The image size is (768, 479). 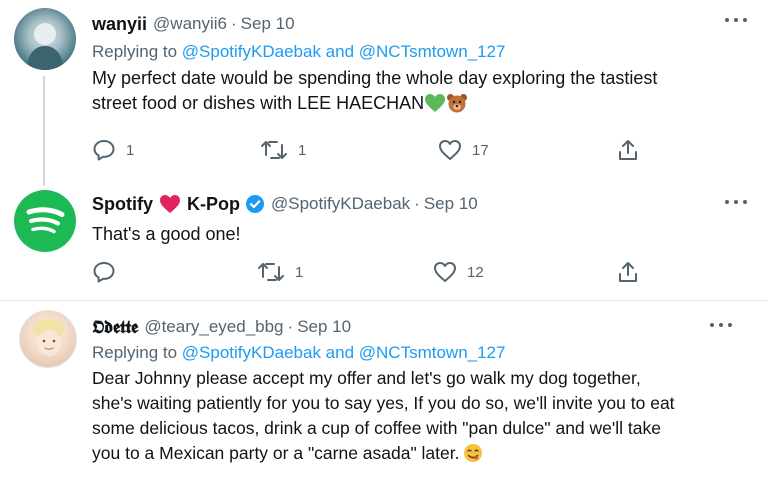 I want to click on reply-button: 1, so click(x=113, y=150).